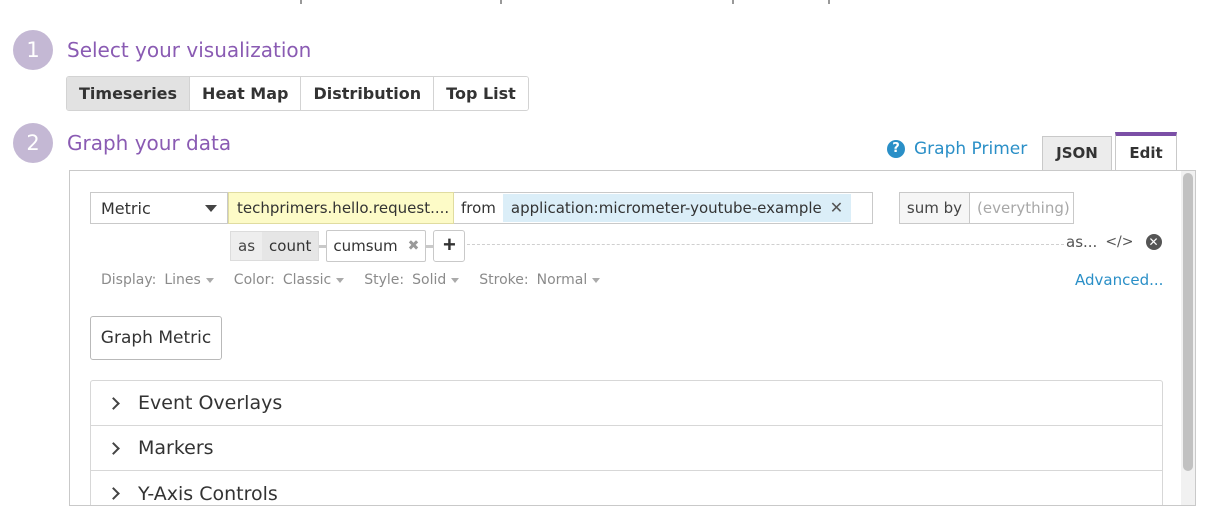  Describe the element at coordinates (33, 50) in the screenshot. I see `step-1-badge: 1` at that location.